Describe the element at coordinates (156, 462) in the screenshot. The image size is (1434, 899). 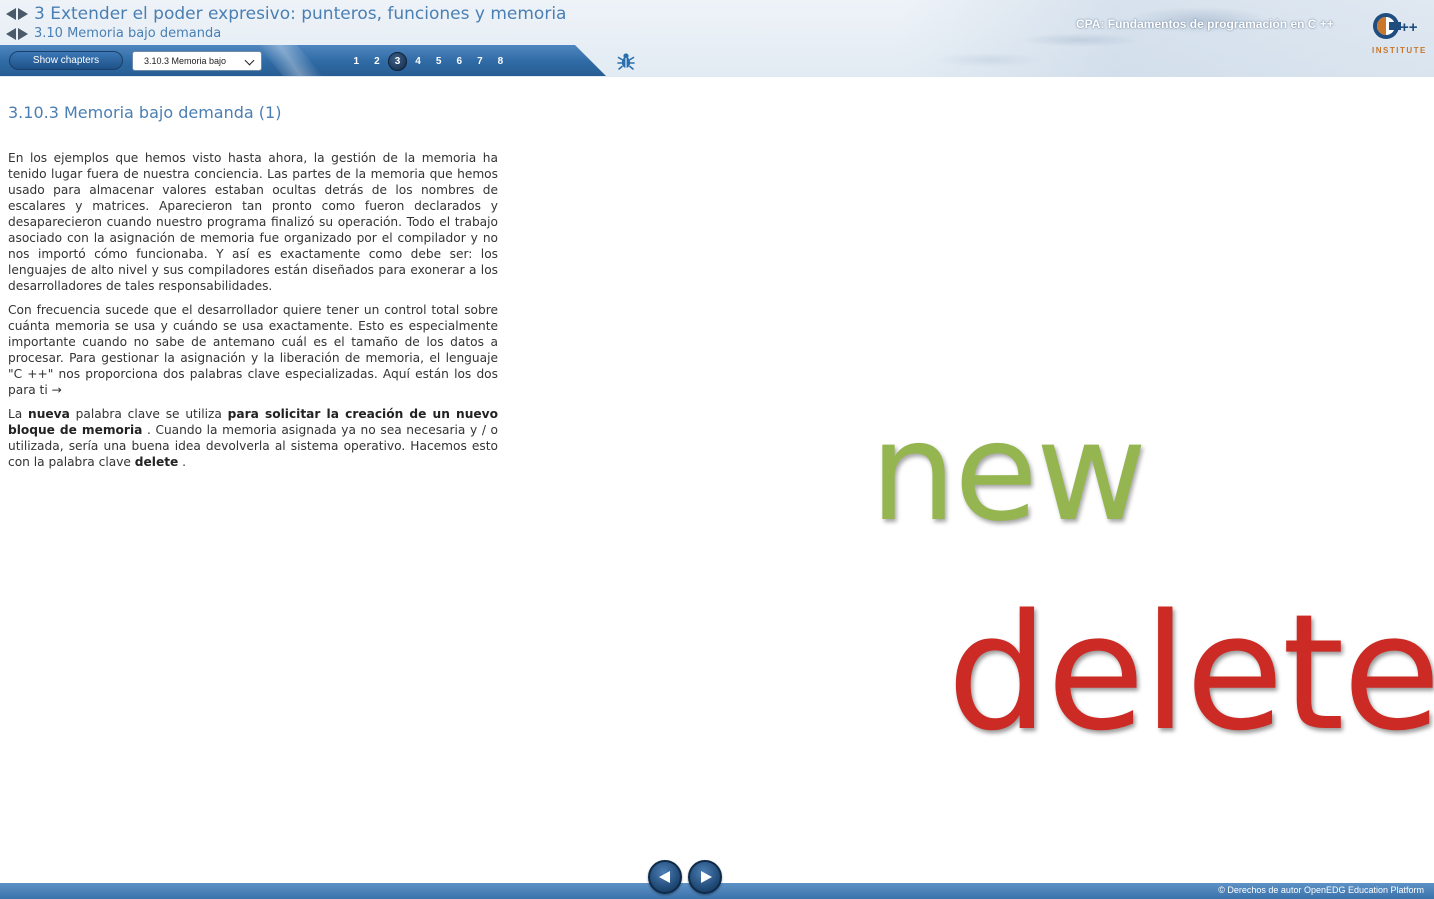
I see `keyword-delete: delete` at that location.